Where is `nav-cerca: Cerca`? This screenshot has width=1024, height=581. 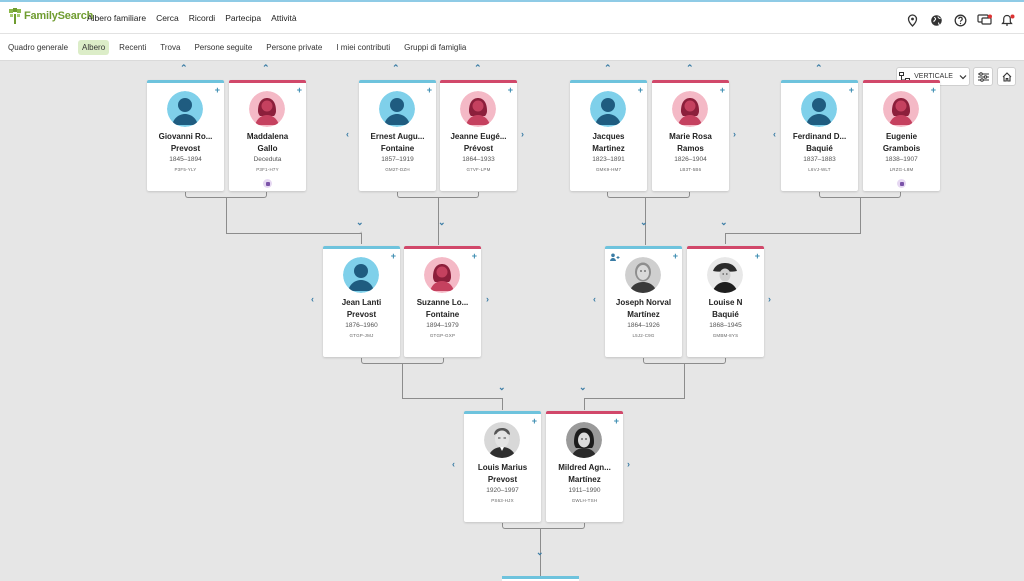
nav-cerca: Cerca is located at coordinates (167, 18).